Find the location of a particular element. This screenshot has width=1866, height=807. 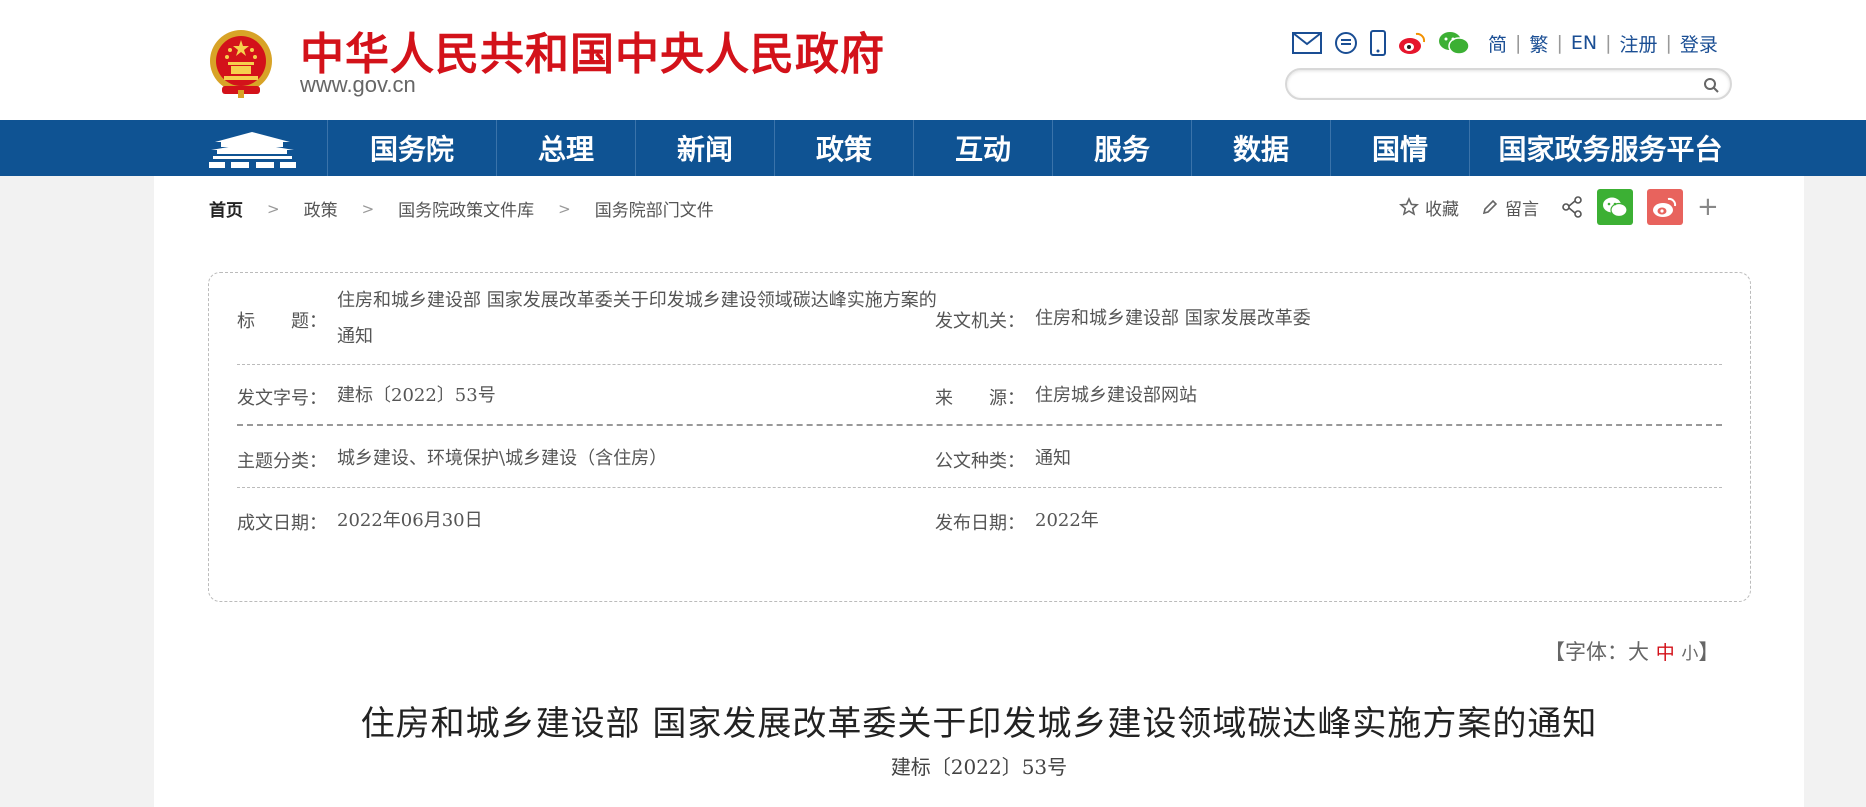

nav-item-interaction: 互动 is located at coordinates (982, 148).